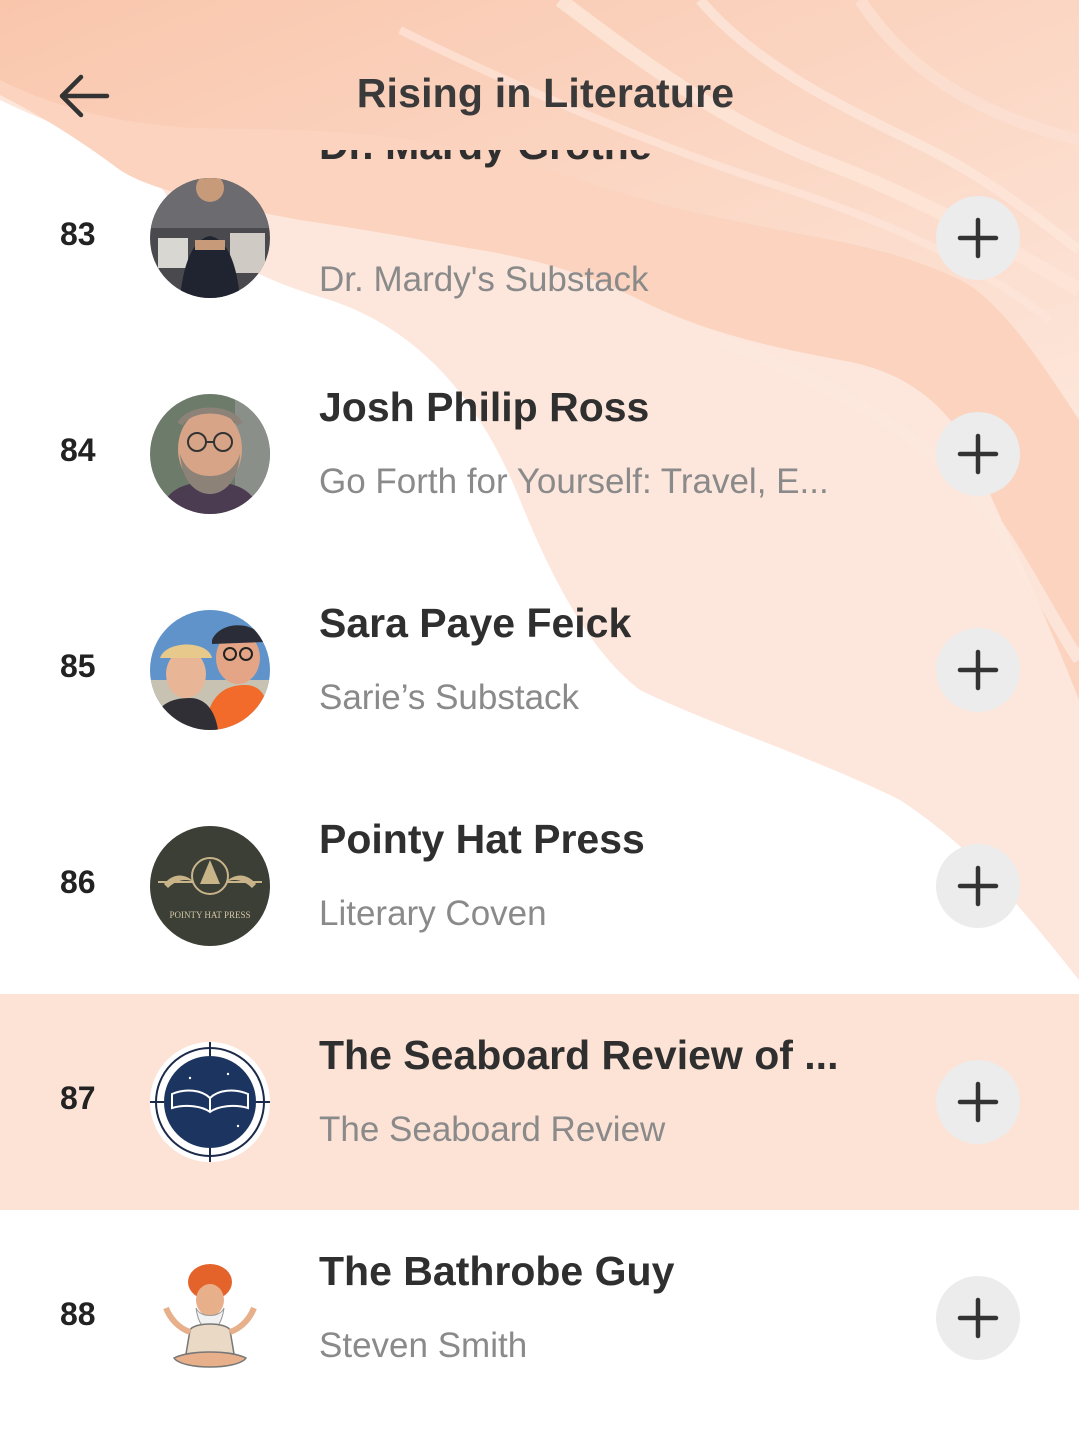 This screenshot has width=1079, height=1435. I want to click on rank-number: 88, so click(78, 1314).